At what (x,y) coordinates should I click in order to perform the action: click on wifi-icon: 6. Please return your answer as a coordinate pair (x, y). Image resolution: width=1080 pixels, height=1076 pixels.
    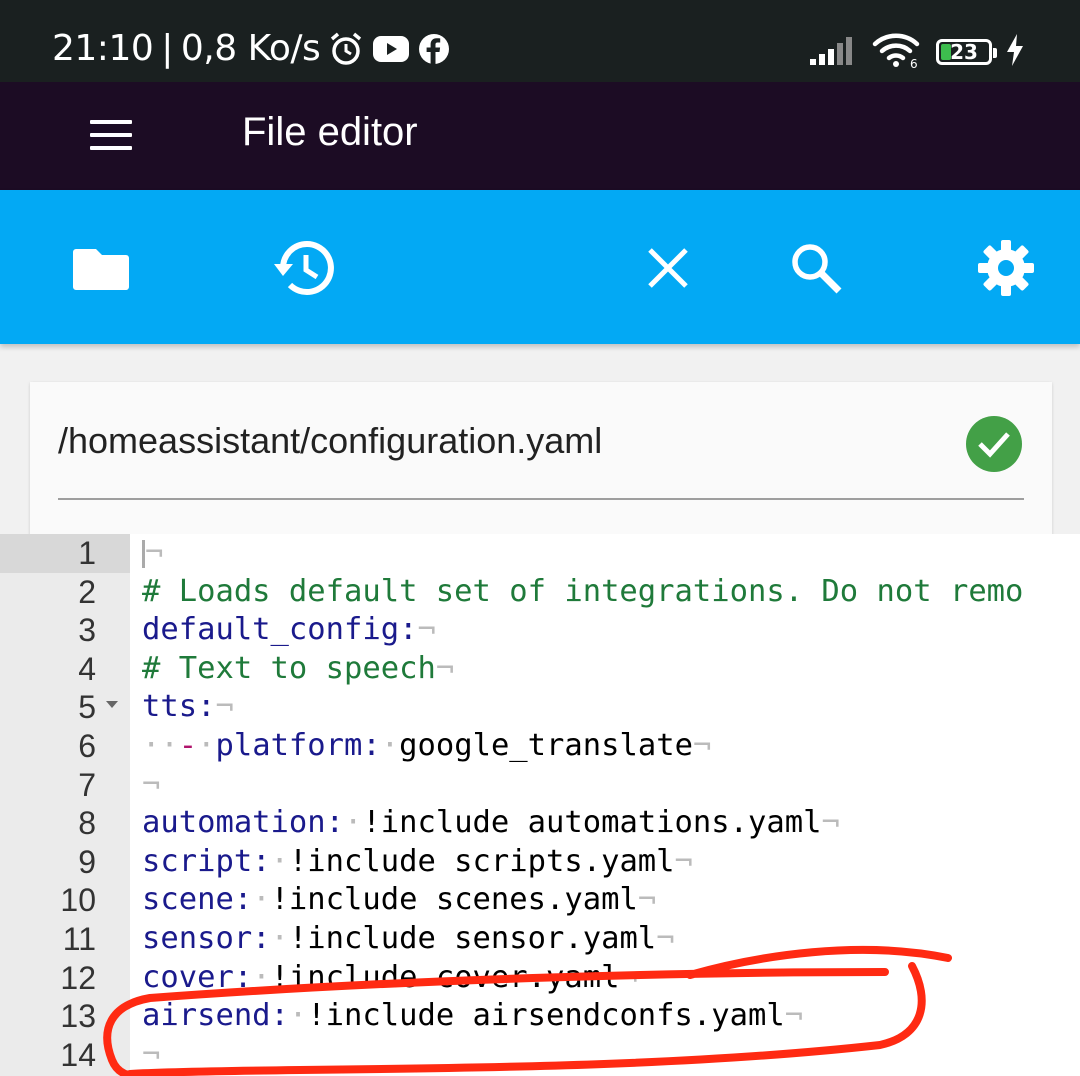
    Looking at the image, I should click on (897, 52).